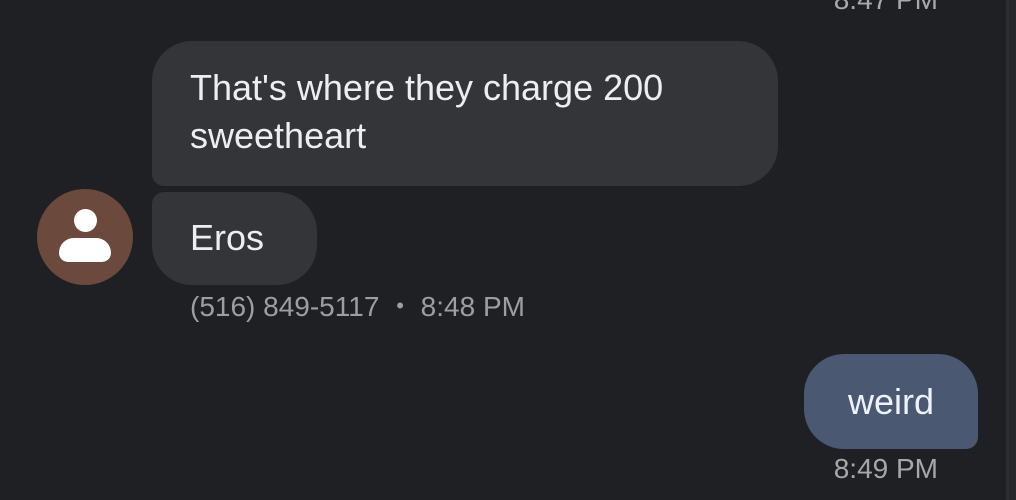  Describe the element at coordinates (885, 468) in the screenshot. I see `outgoing-timestamp: 8:49 PM` at that location.